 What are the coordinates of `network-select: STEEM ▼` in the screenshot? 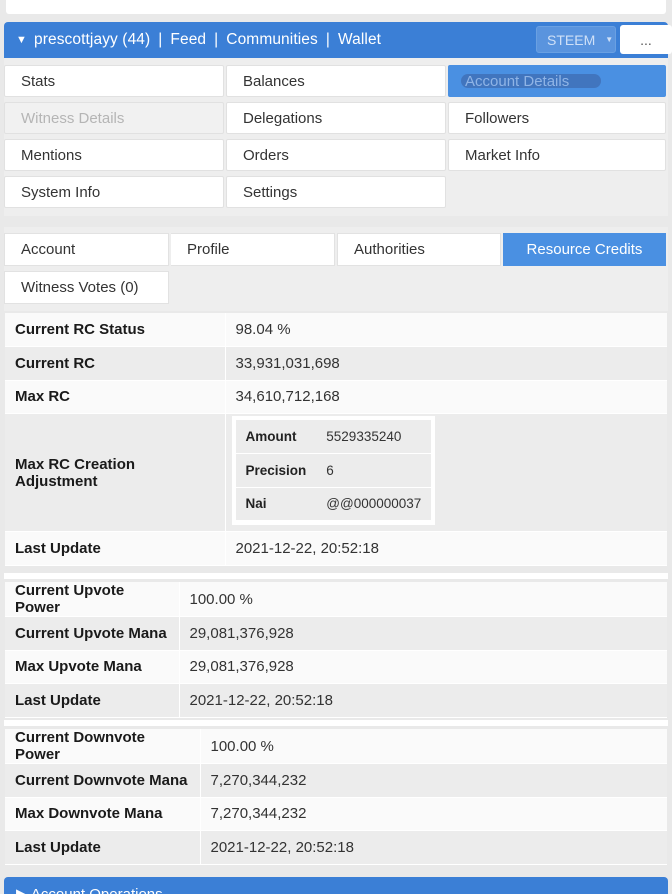 It's located at (576, 39).